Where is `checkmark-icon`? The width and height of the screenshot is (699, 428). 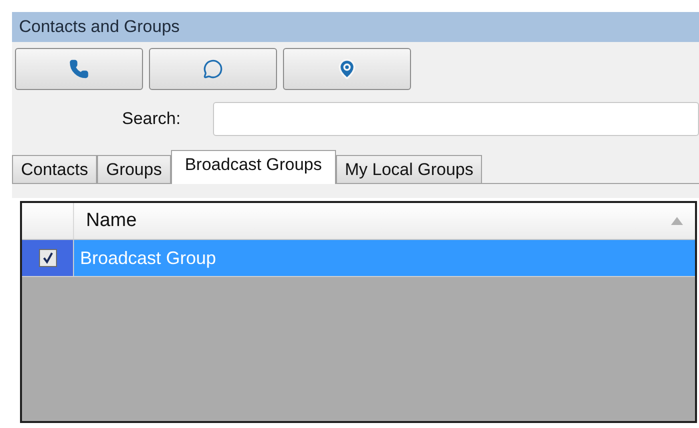 checkmark-icon is located at coordinates (48, 258).